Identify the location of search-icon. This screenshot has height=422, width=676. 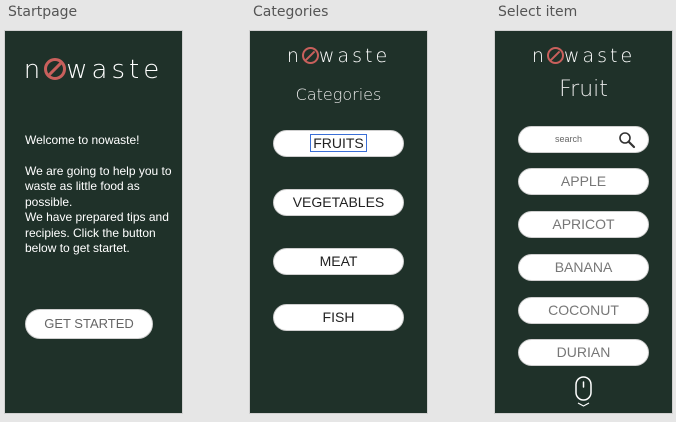
(627, 142).